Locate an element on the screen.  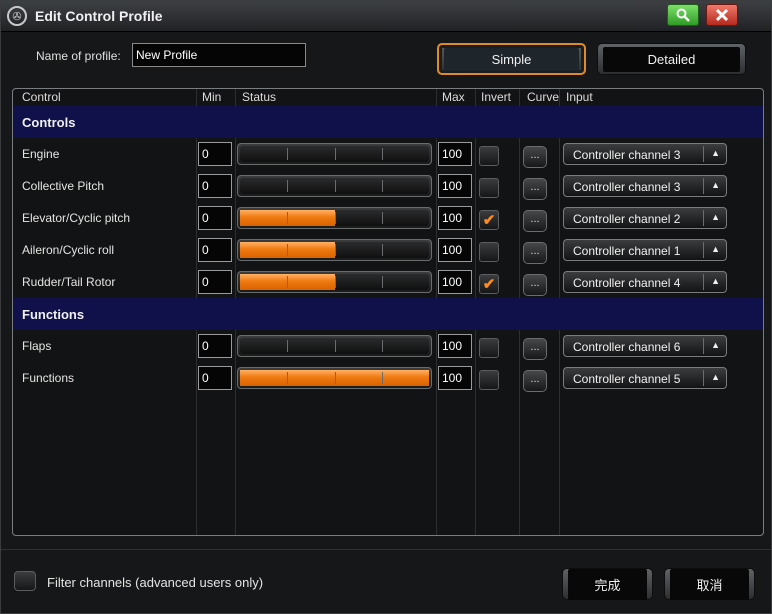
input-channel-select: Controller channel 4 ▲ is located at coordinates (645, 282).